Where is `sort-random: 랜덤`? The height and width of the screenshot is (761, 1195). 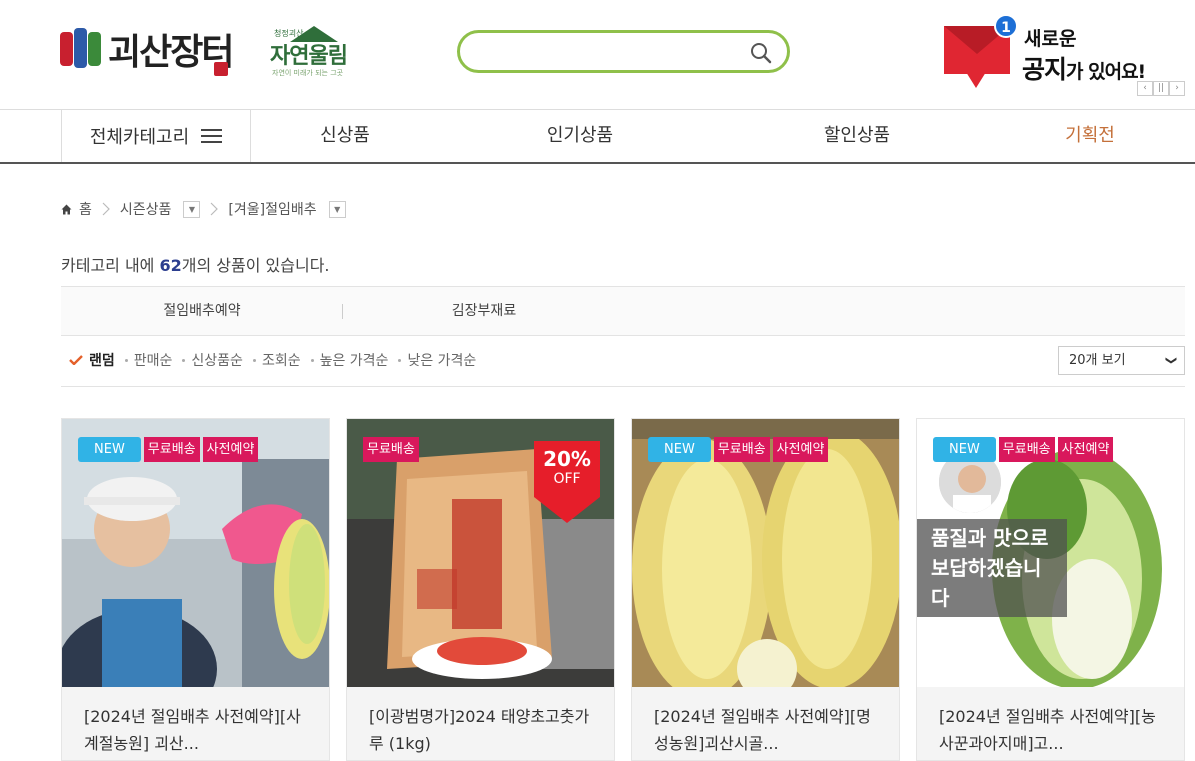
sort-random: 랜덤 is located at coordinates (92, 360).